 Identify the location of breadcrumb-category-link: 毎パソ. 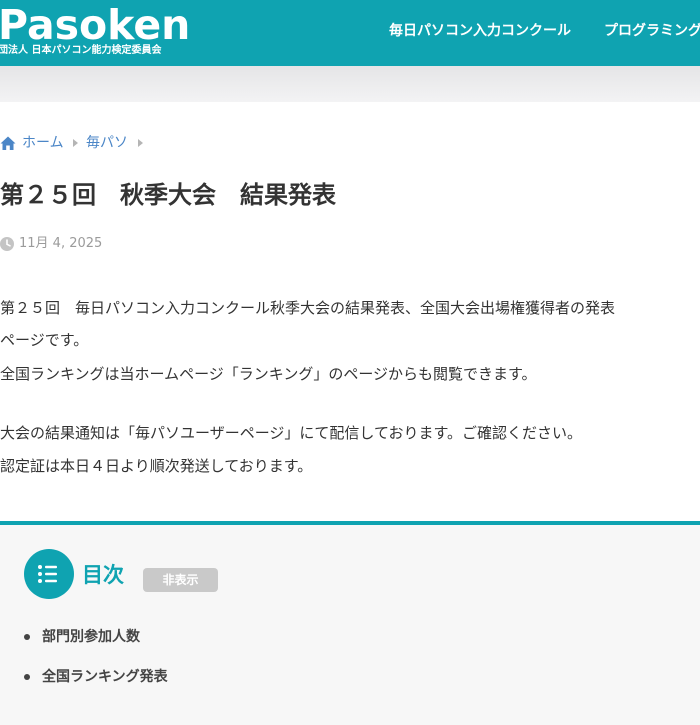
(107, 143).